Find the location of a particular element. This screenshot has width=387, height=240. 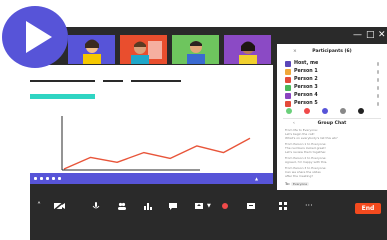

chat-icon is located at coordinates (173, 206).